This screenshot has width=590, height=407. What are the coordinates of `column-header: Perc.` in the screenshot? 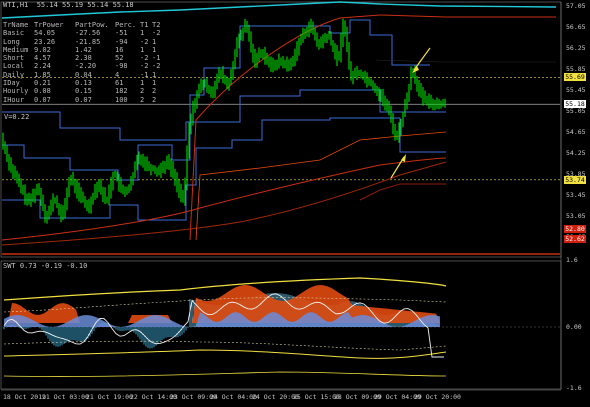 It's located at (126, 25).